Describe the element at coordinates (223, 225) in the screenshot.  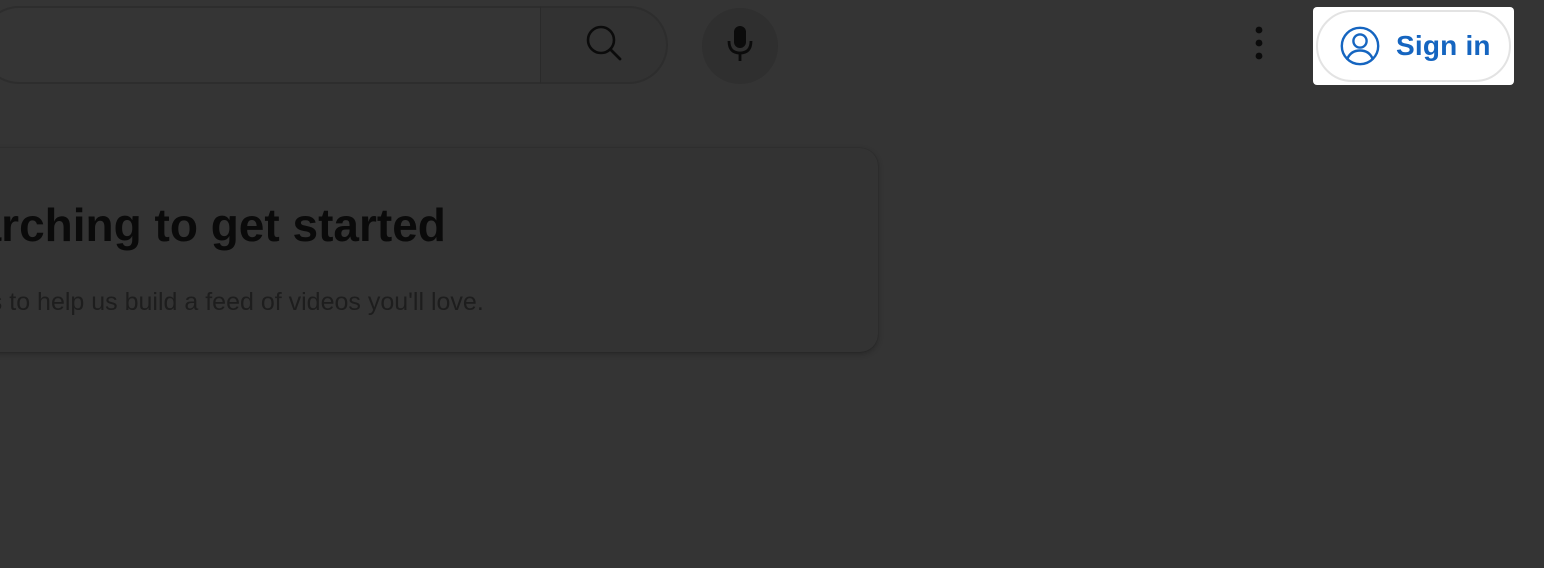
I see `prompt-title: earching to get started` at that location.